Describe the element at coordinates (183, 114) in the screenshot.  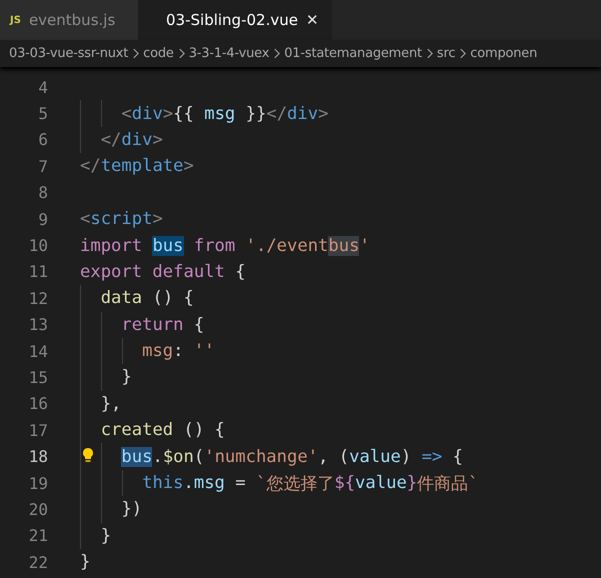
I see `code-token: {{` at that location.